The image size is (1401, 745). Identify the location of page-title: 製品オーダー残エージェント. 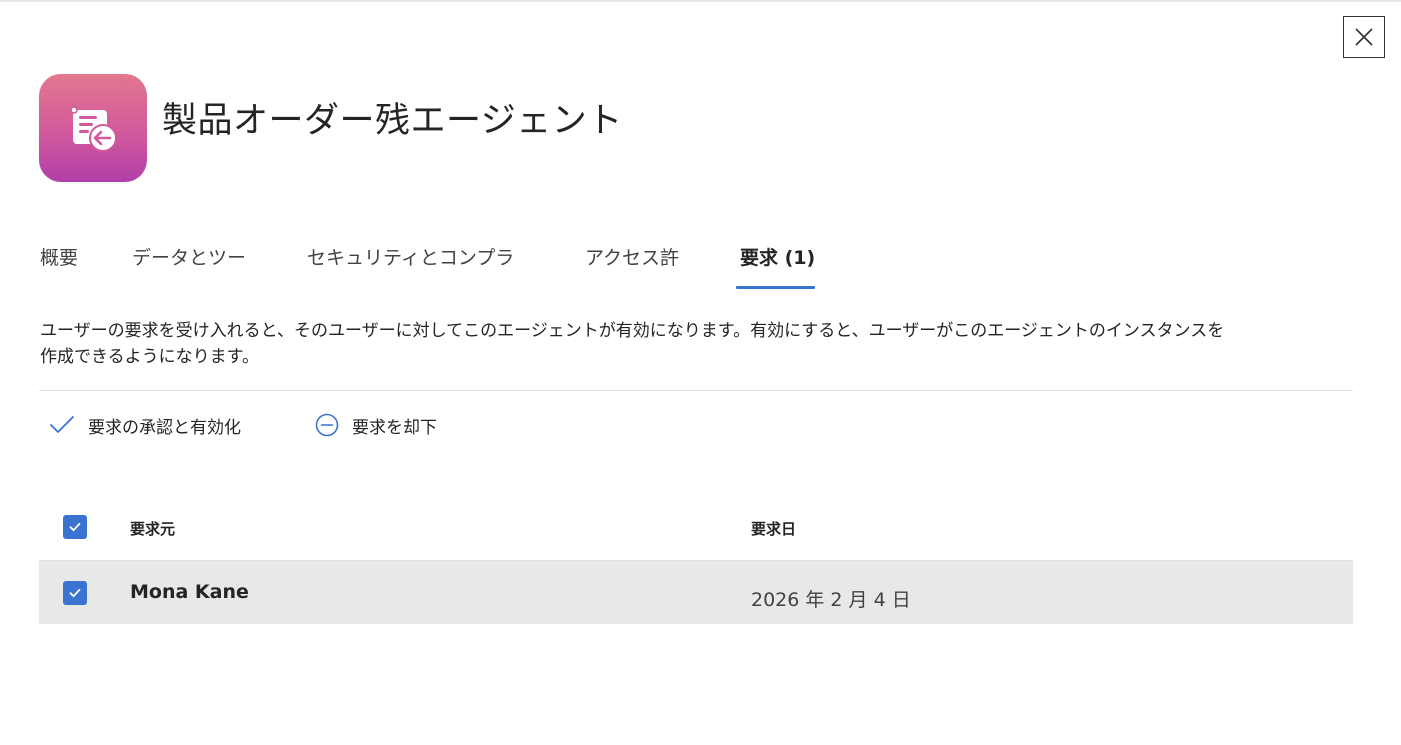
(392, 121).